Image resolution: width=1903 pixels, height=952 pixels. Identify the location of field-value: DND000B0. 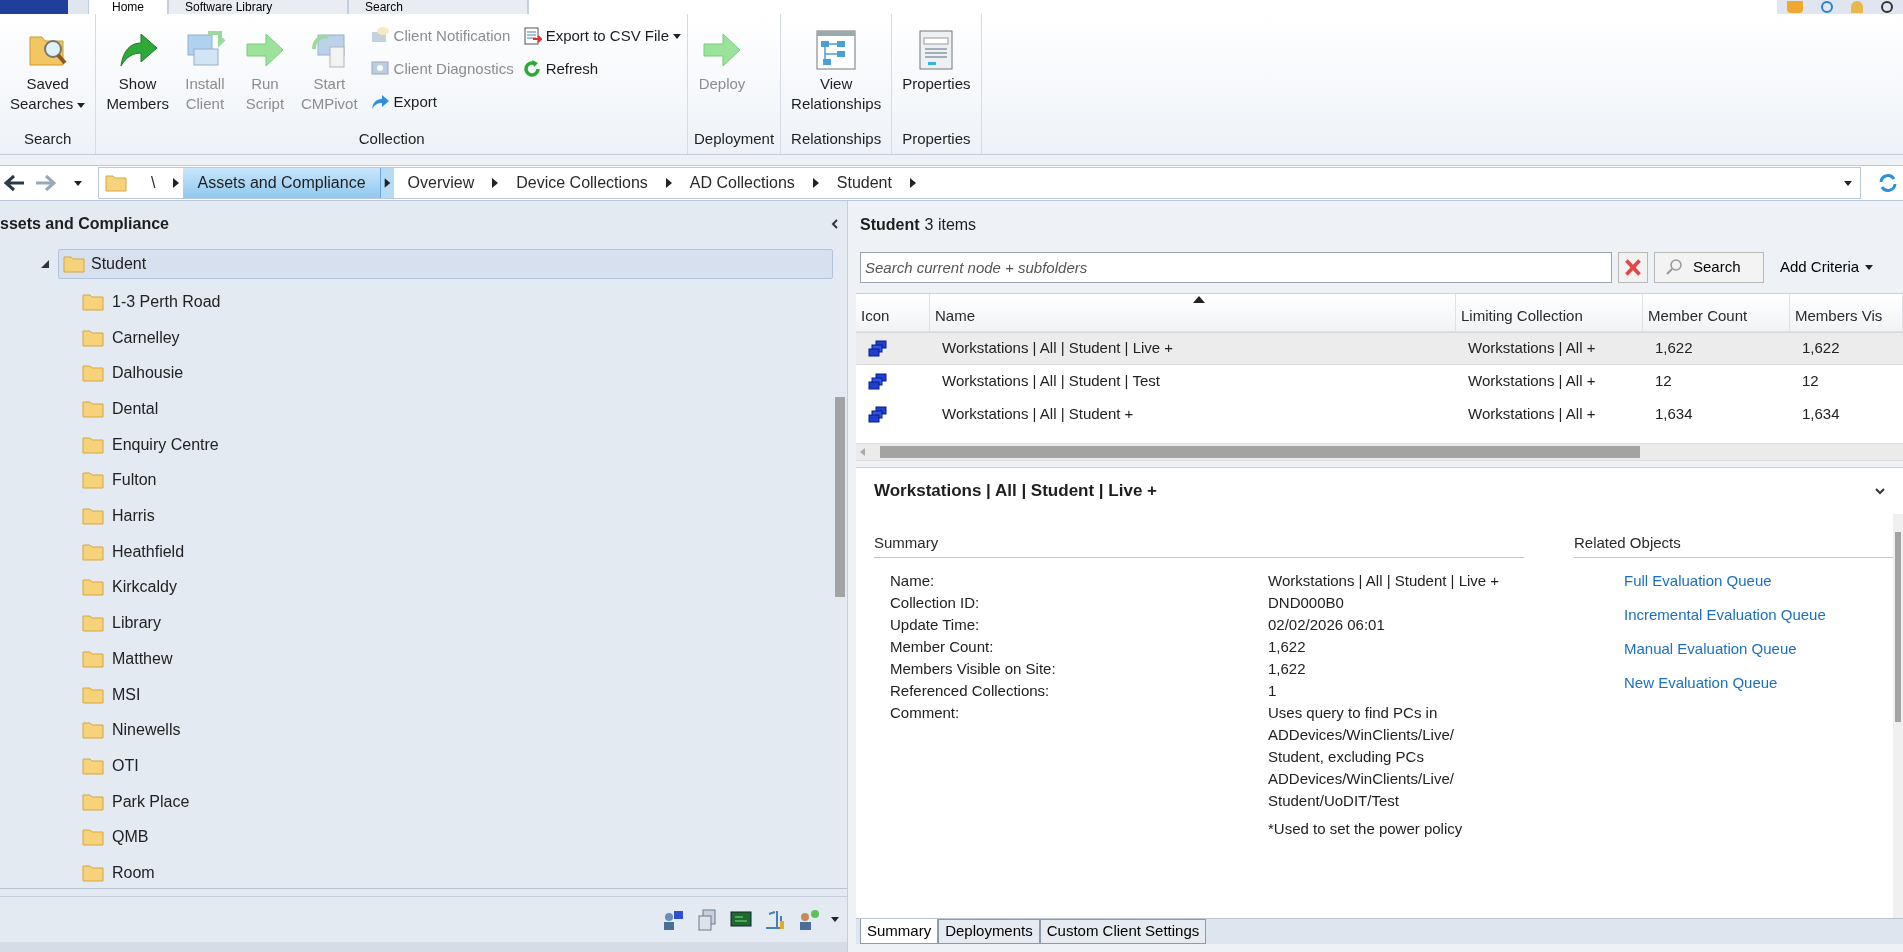
(1306, 602).